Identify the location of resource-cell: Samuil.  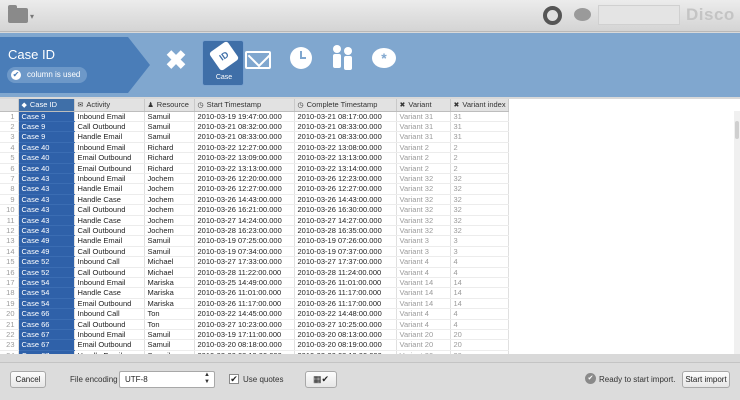
(169, 127).